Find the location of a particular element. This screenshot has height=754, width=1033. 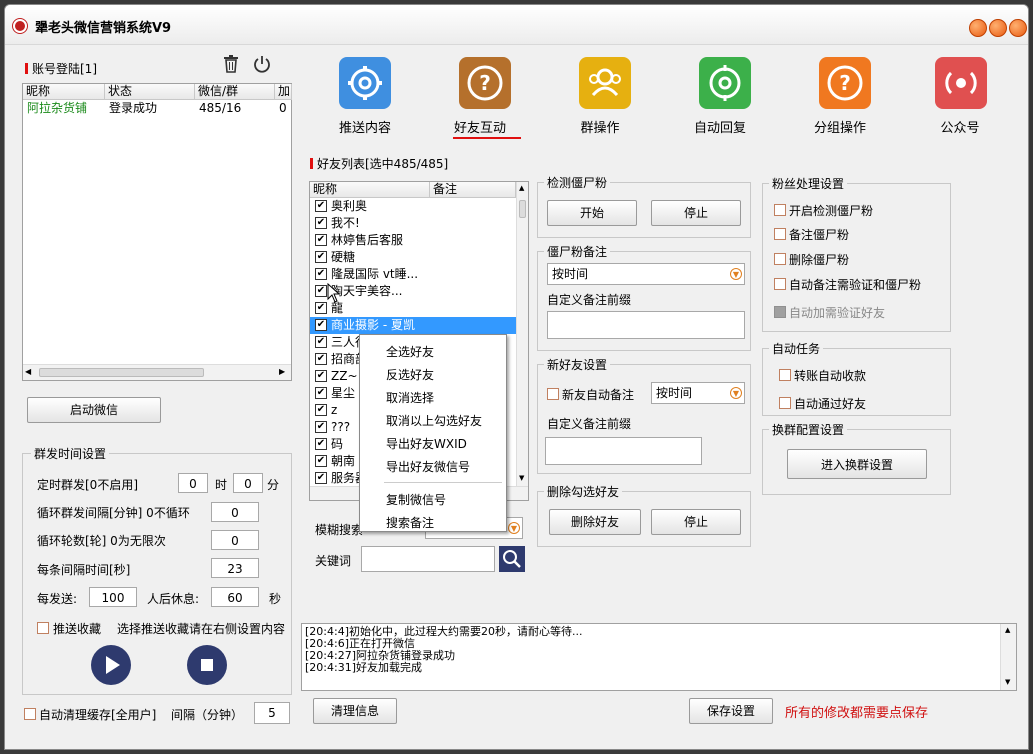

zombie-prefix-input is located at coordinates (646, 325).